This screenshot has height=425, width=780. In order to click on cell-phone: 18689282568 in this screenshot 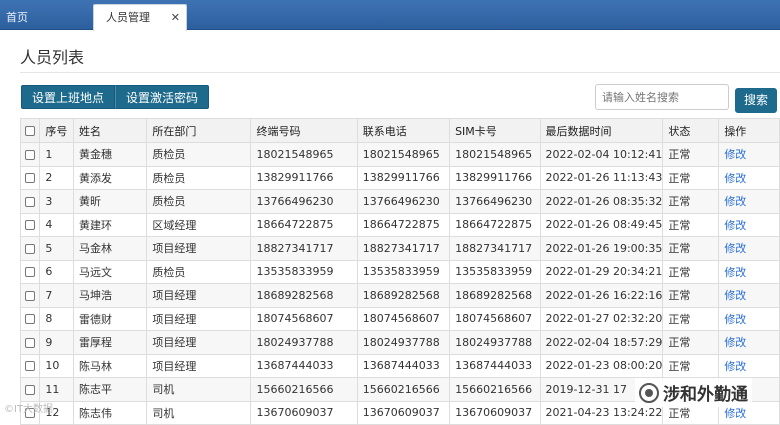, I will do `click(403, 295)`.